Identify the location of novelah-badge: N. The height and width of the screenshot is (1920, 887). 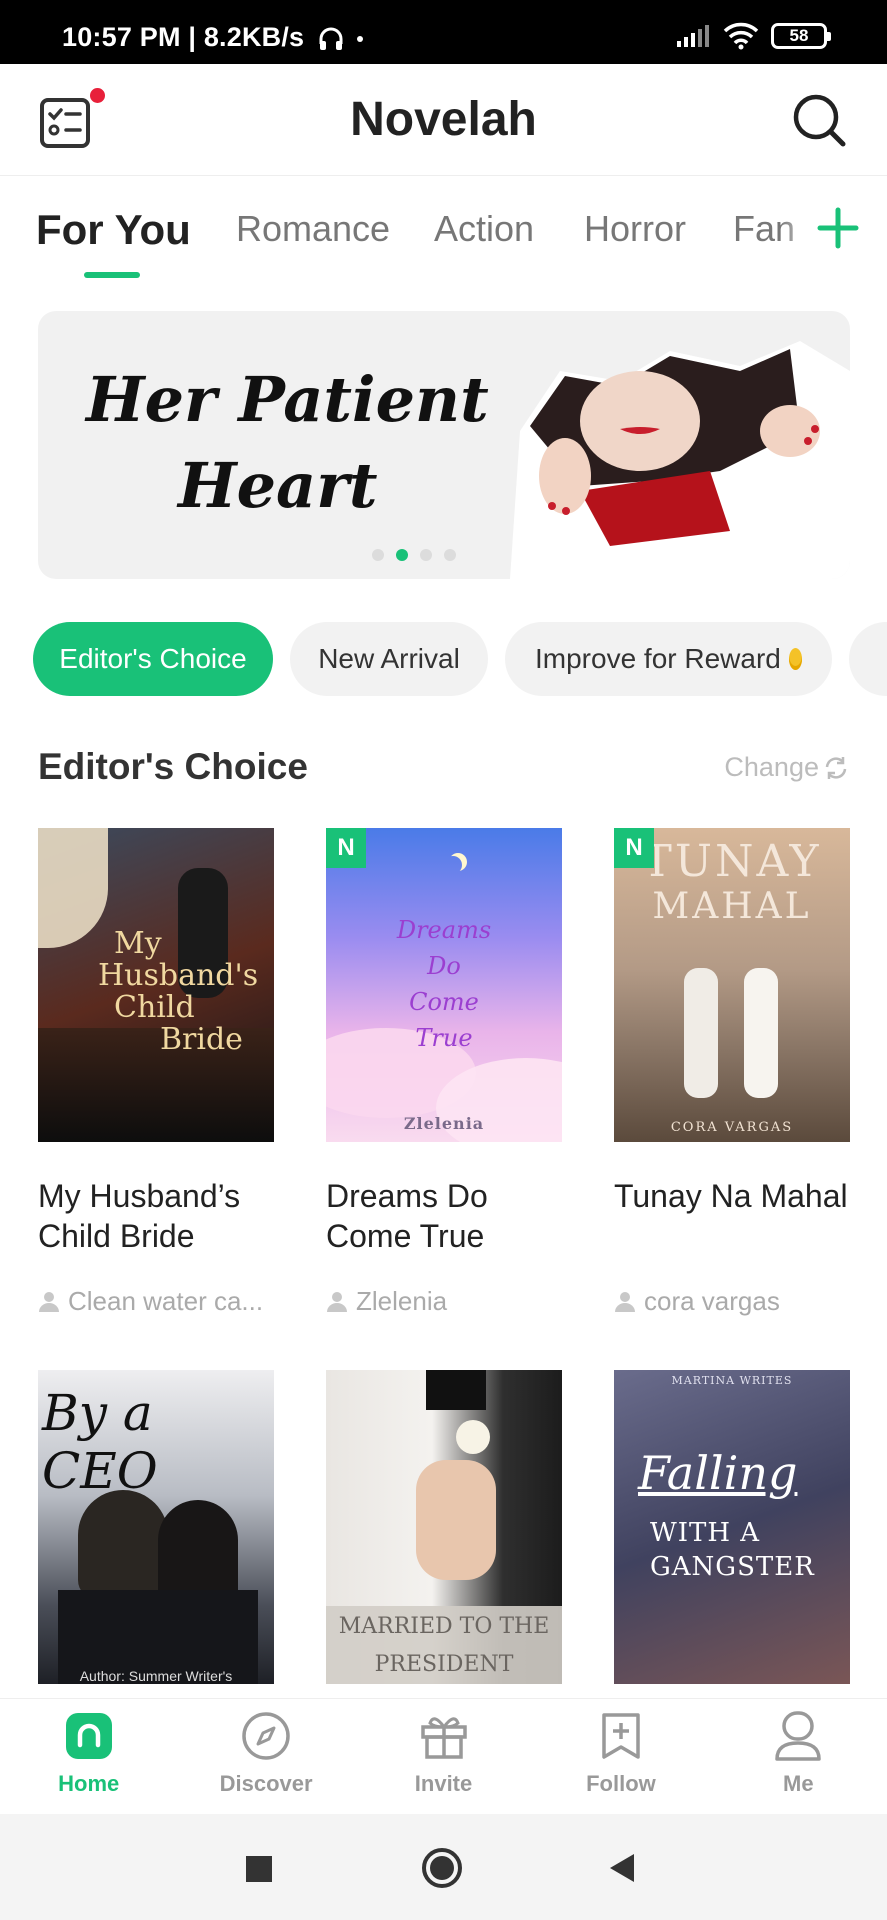
(634, 848).